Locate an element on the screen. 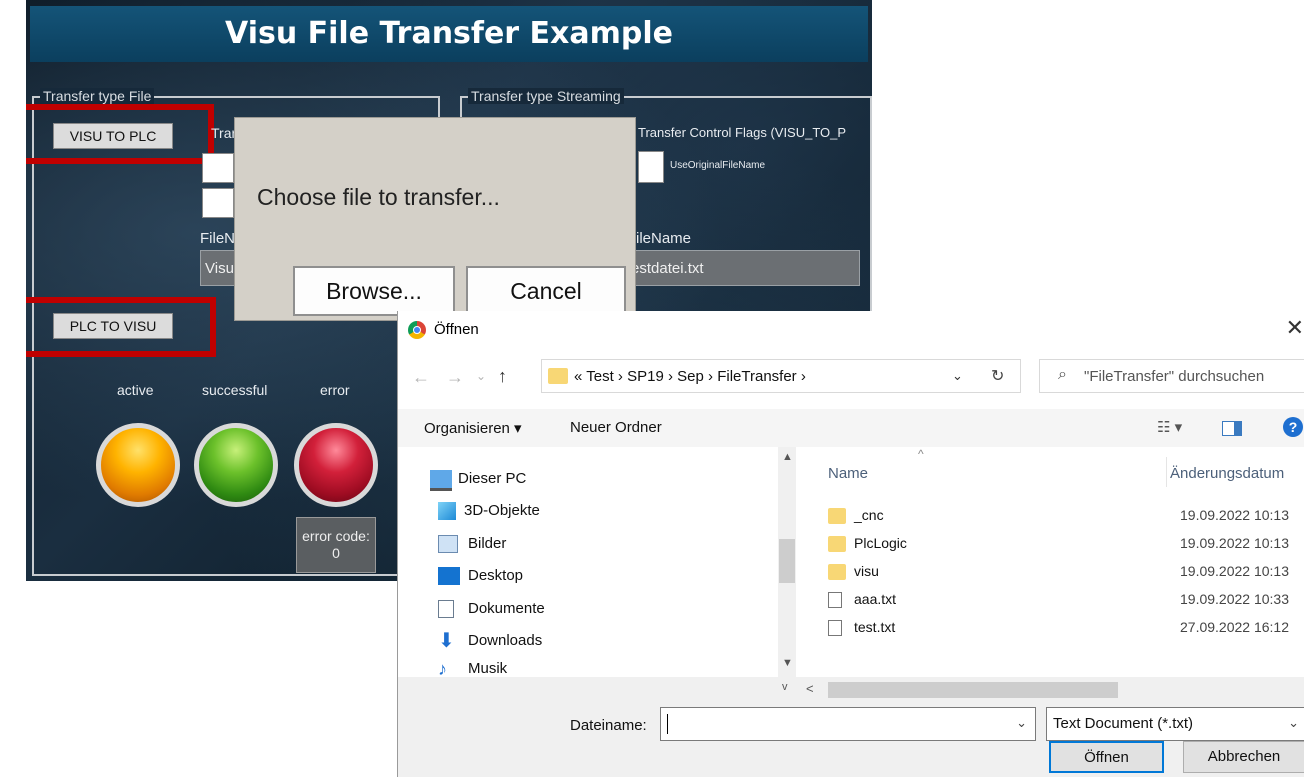 This screenshot has height=777, width=1304. column-date: Änderungsdatum is located at coordinates (1227, 473).